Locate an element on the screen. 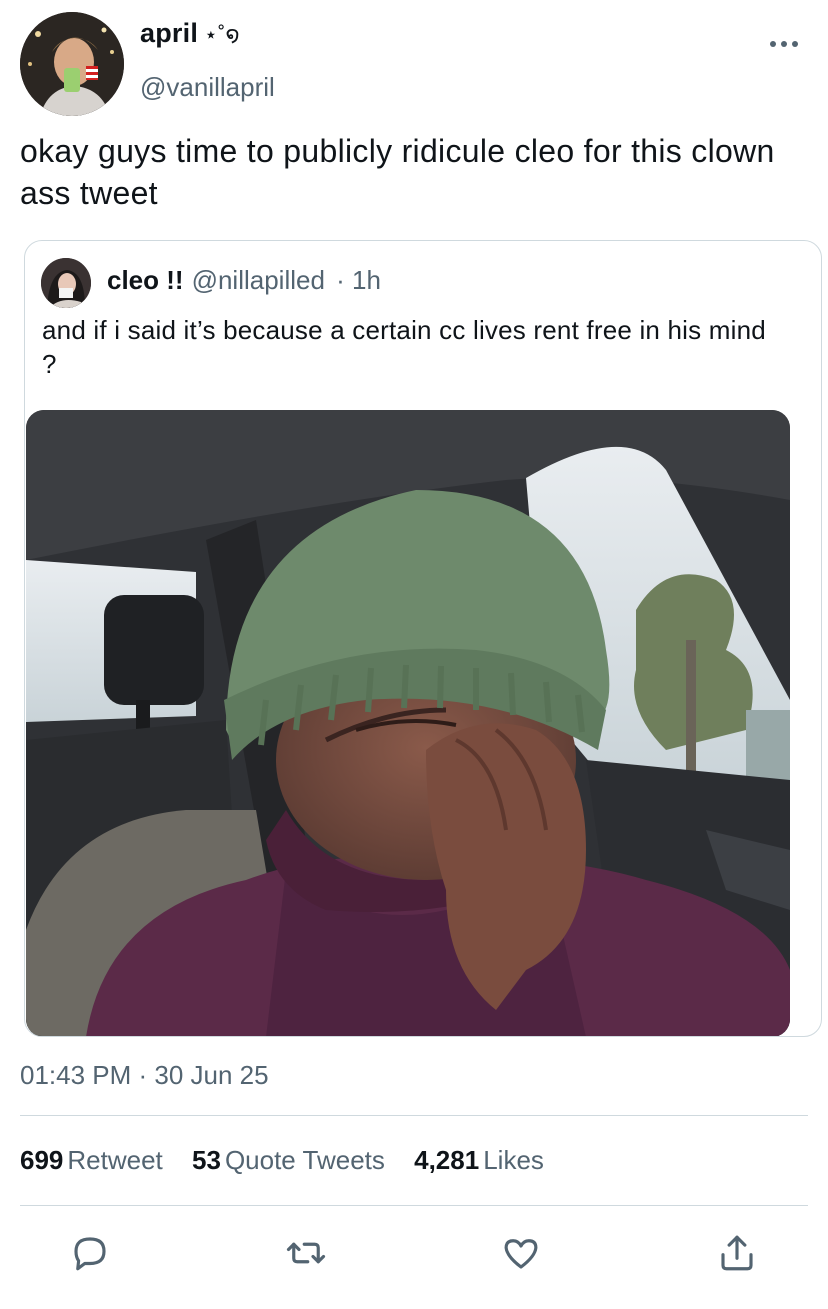 Image resolution: width=828 pixels, height=1309 pixels. author-avatar is located at coordinates (72, 64).